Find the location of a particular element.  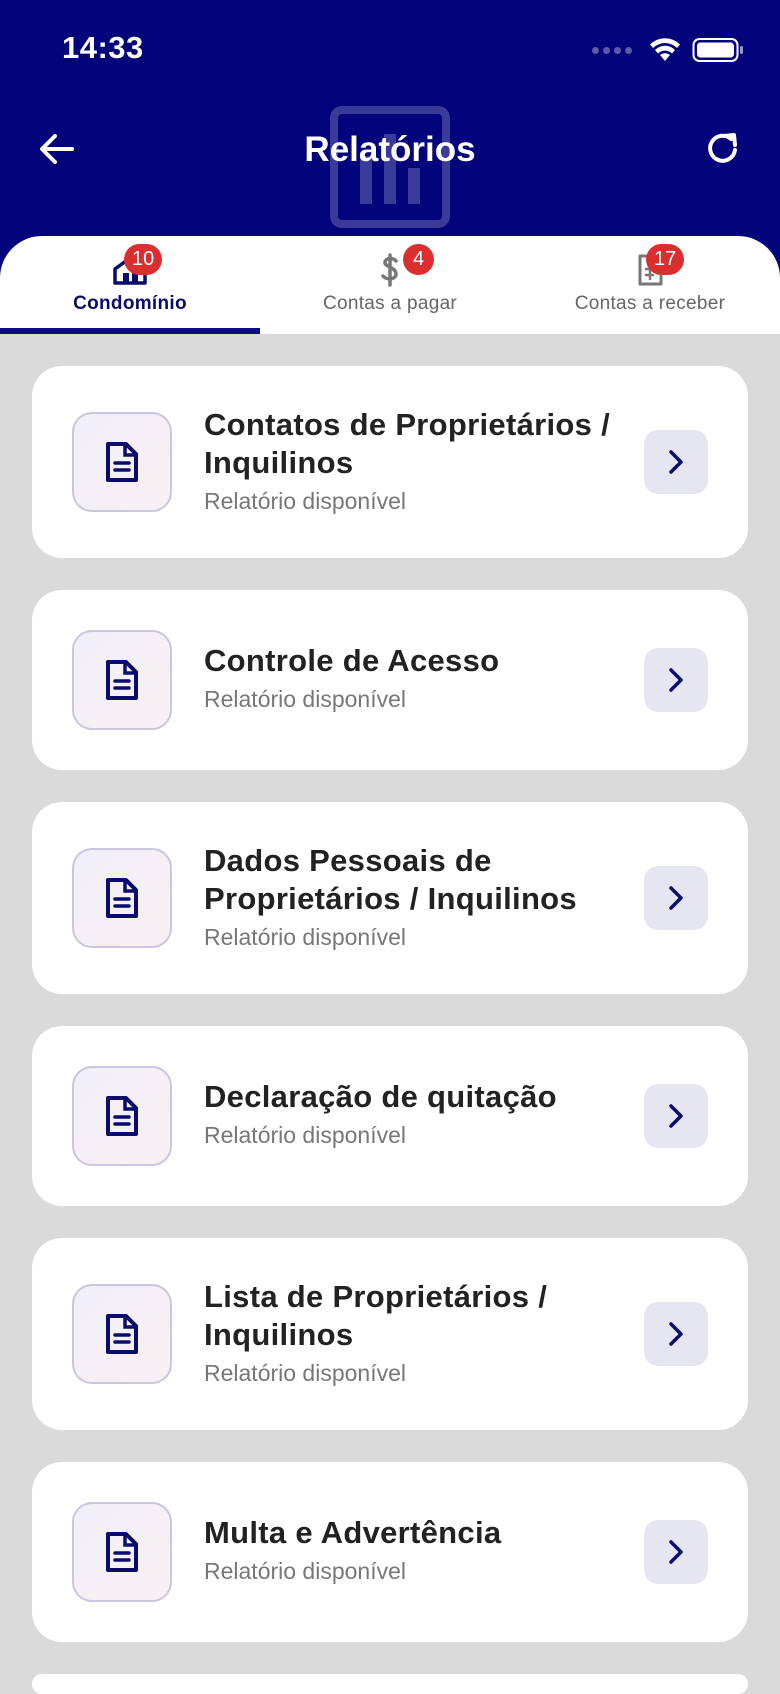

active-tab-indicator is located at coordinates (130, 331).